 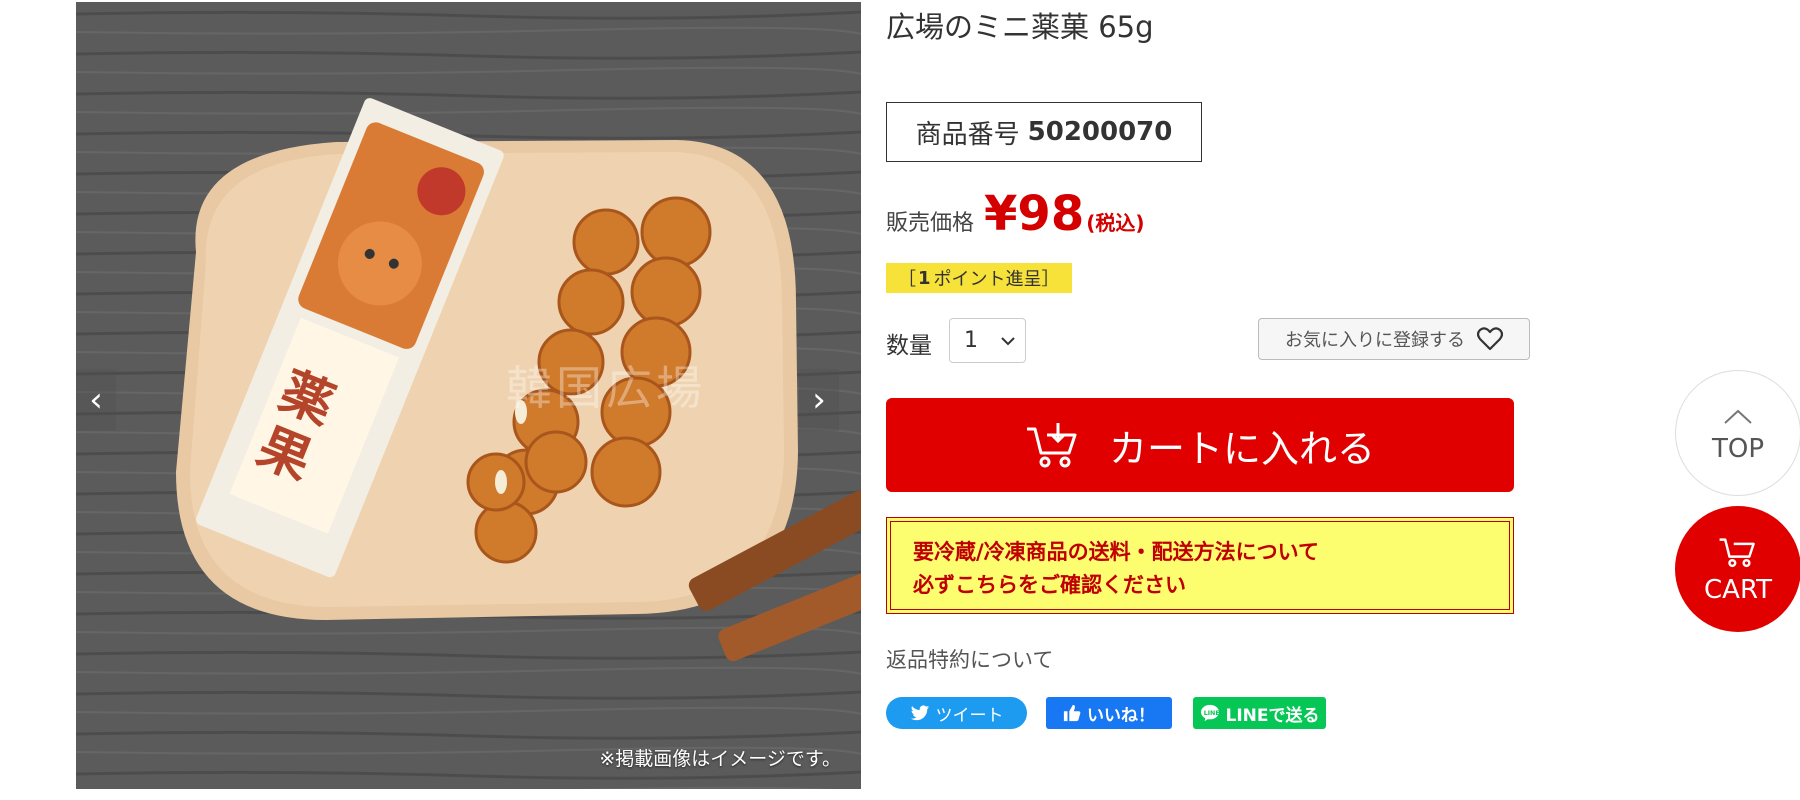 I want to click on heart-icon, so click(x=1490, y=339).